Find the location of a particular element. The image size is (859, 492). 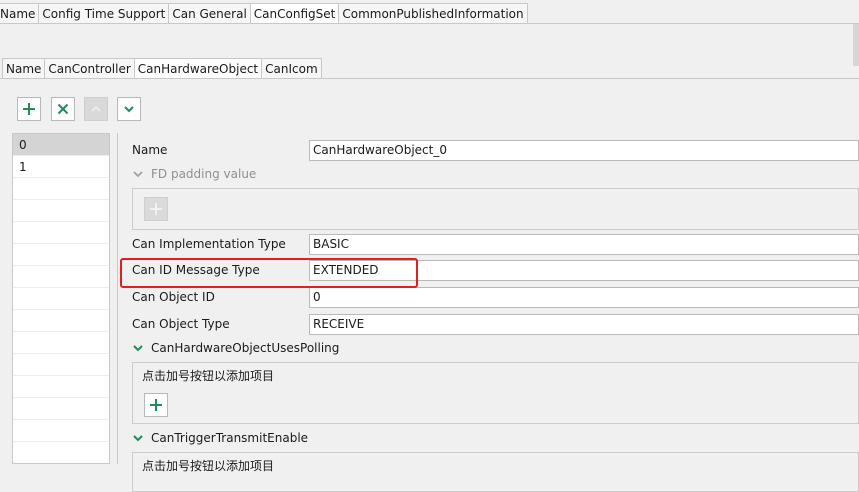

tab-config-time-support: Config Time Support is located at coordinates (104, 13).